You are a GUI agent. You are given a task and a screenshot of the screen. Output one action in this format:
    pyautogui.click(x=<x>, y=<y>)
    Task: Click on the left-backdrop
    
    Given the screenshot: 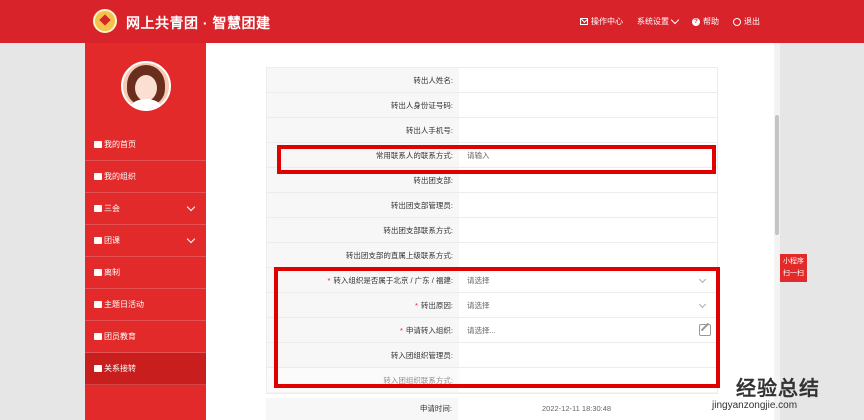 What is the action you would take?
    pyautogui.click(x=42, y=231)
    